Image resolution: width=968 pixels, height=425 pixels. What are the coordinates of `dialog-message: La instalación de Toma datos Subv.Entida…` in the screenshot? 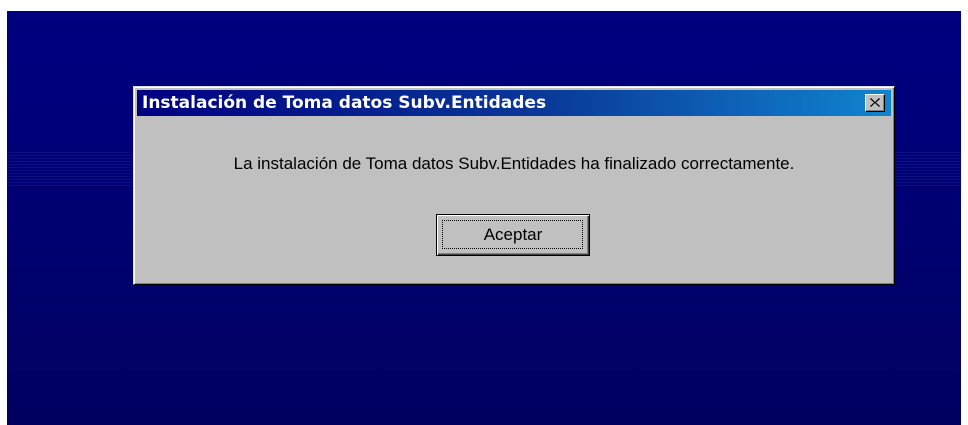 It's located at (514, 163).